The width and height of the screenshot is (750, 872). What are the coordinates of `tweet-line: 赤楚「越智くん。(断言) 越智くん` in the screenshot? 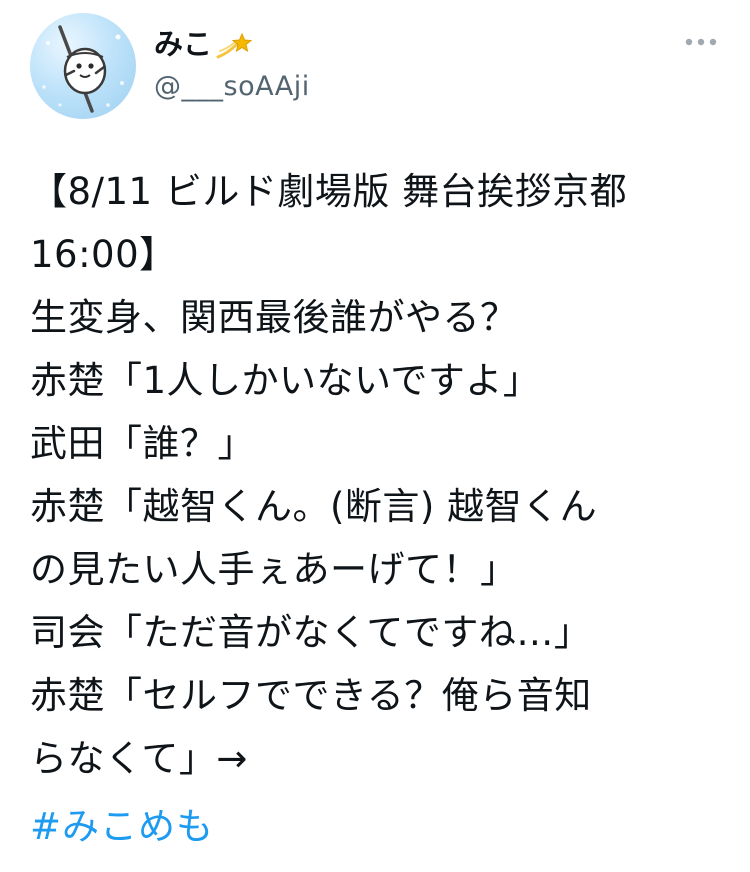 It's located at (314, 506).